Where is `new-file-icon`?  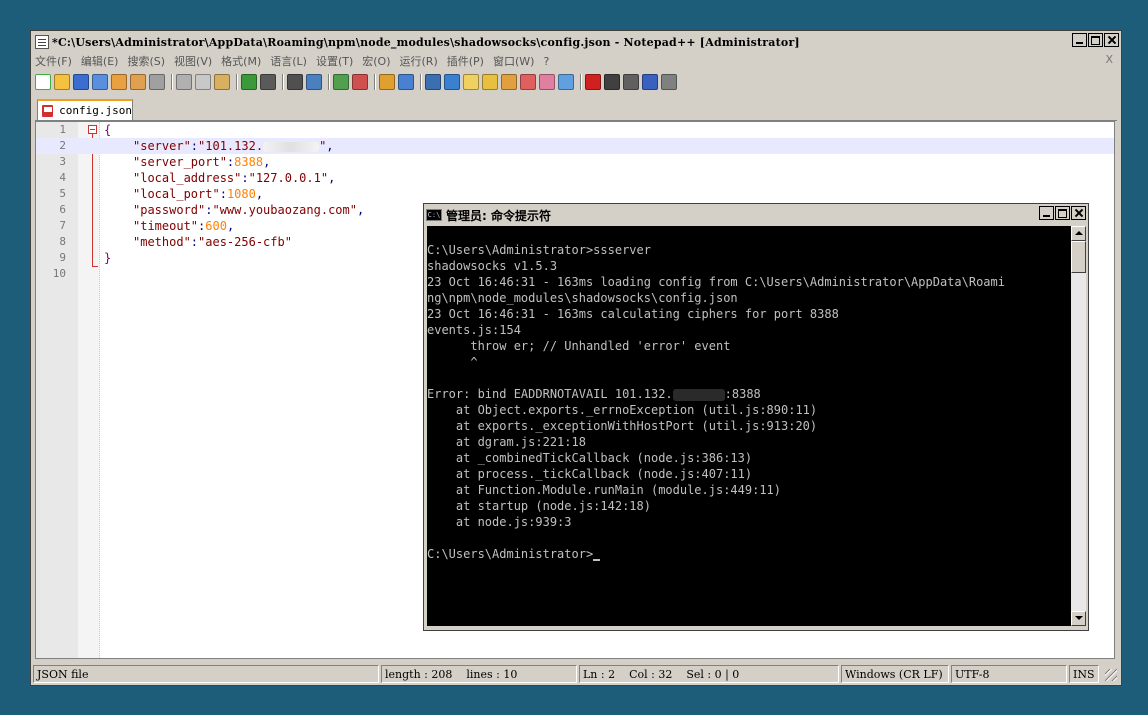 new-file-icon is located at coordinates (43, 82).